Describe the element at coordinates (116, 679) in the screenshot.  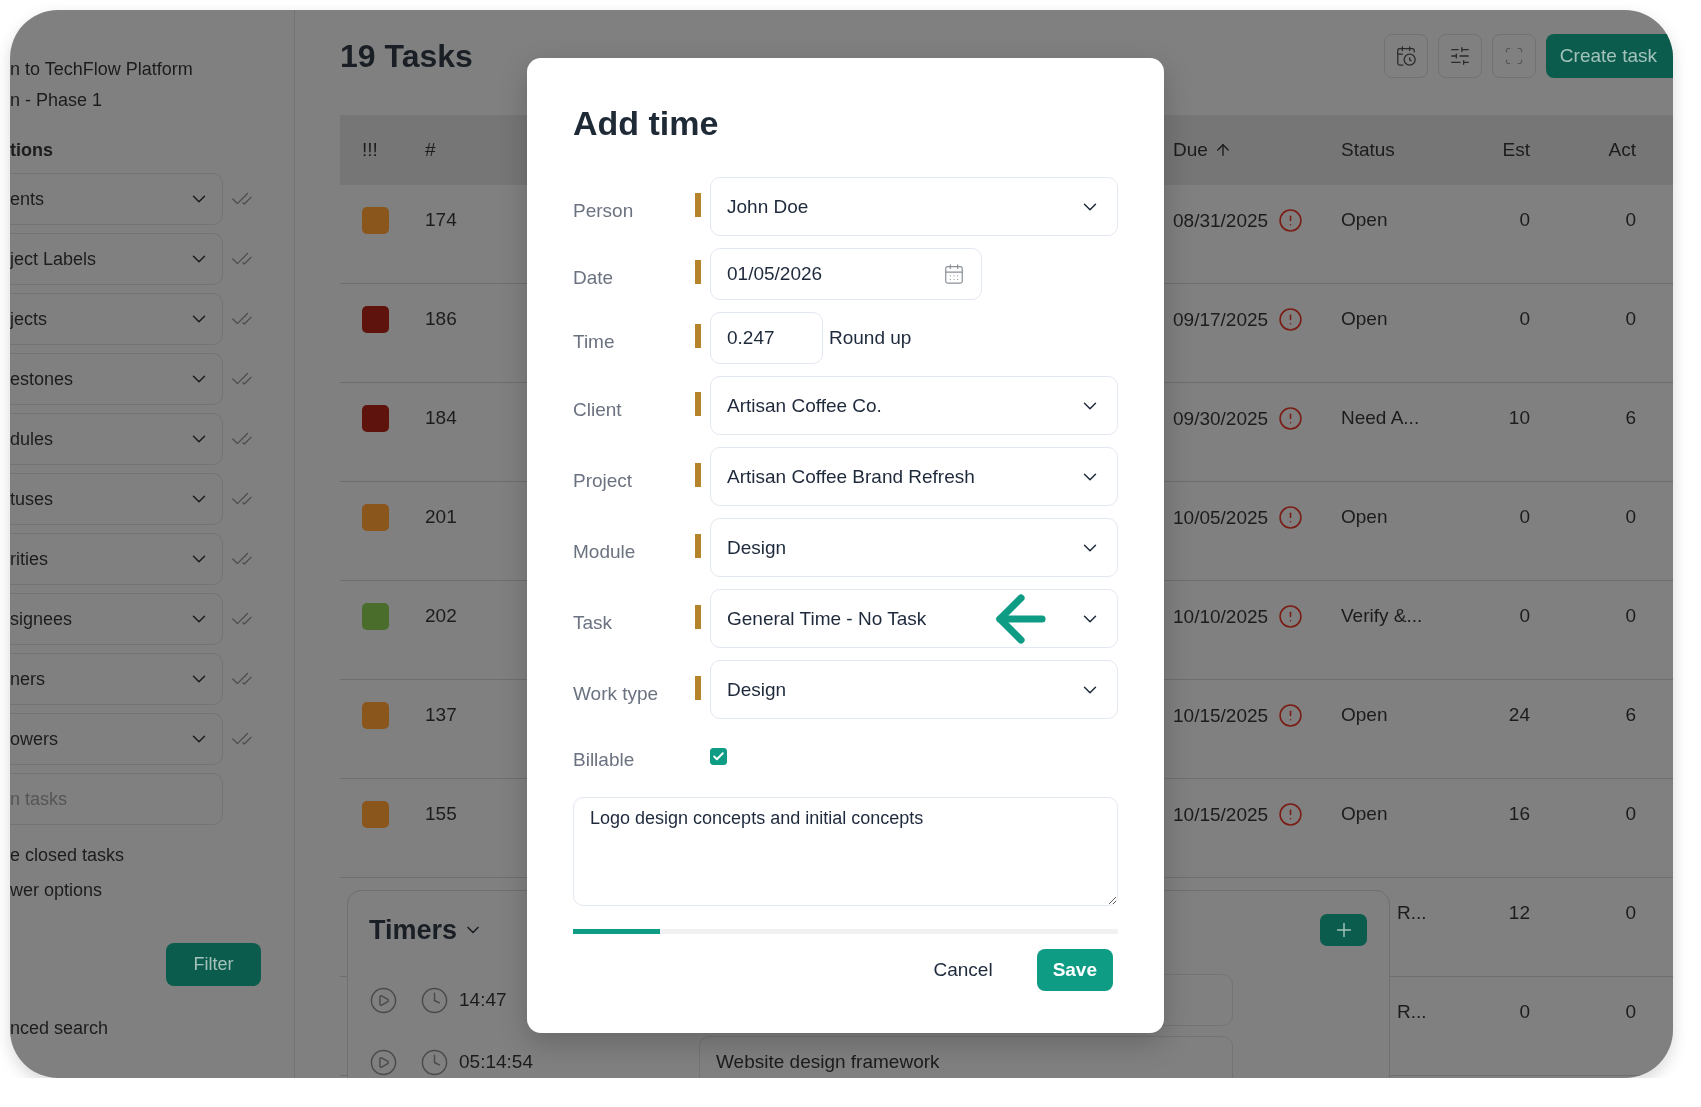
I see `filter-select: ners` at that location.